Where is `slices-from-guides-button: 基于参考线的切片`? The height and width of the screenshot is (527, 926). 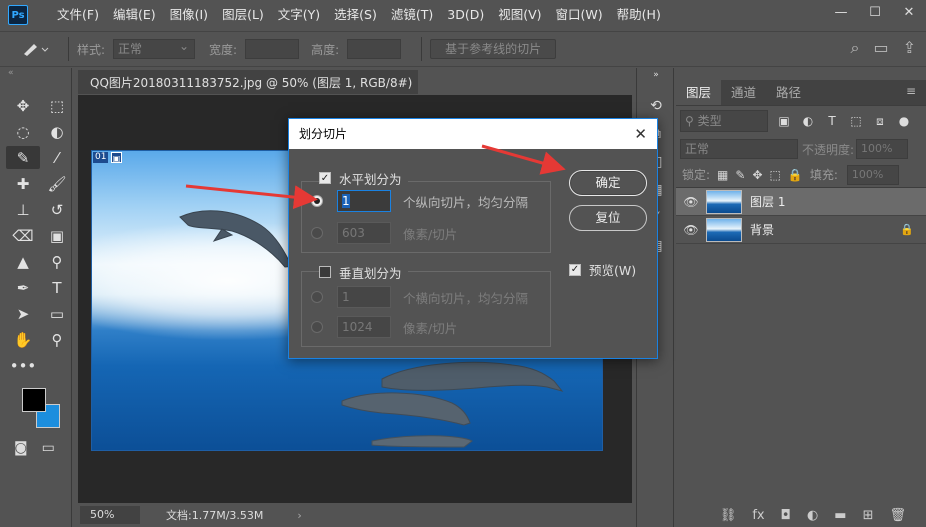 slices-from-guides-button: 基于参考线的切片 is located at coordinates (493, 49).